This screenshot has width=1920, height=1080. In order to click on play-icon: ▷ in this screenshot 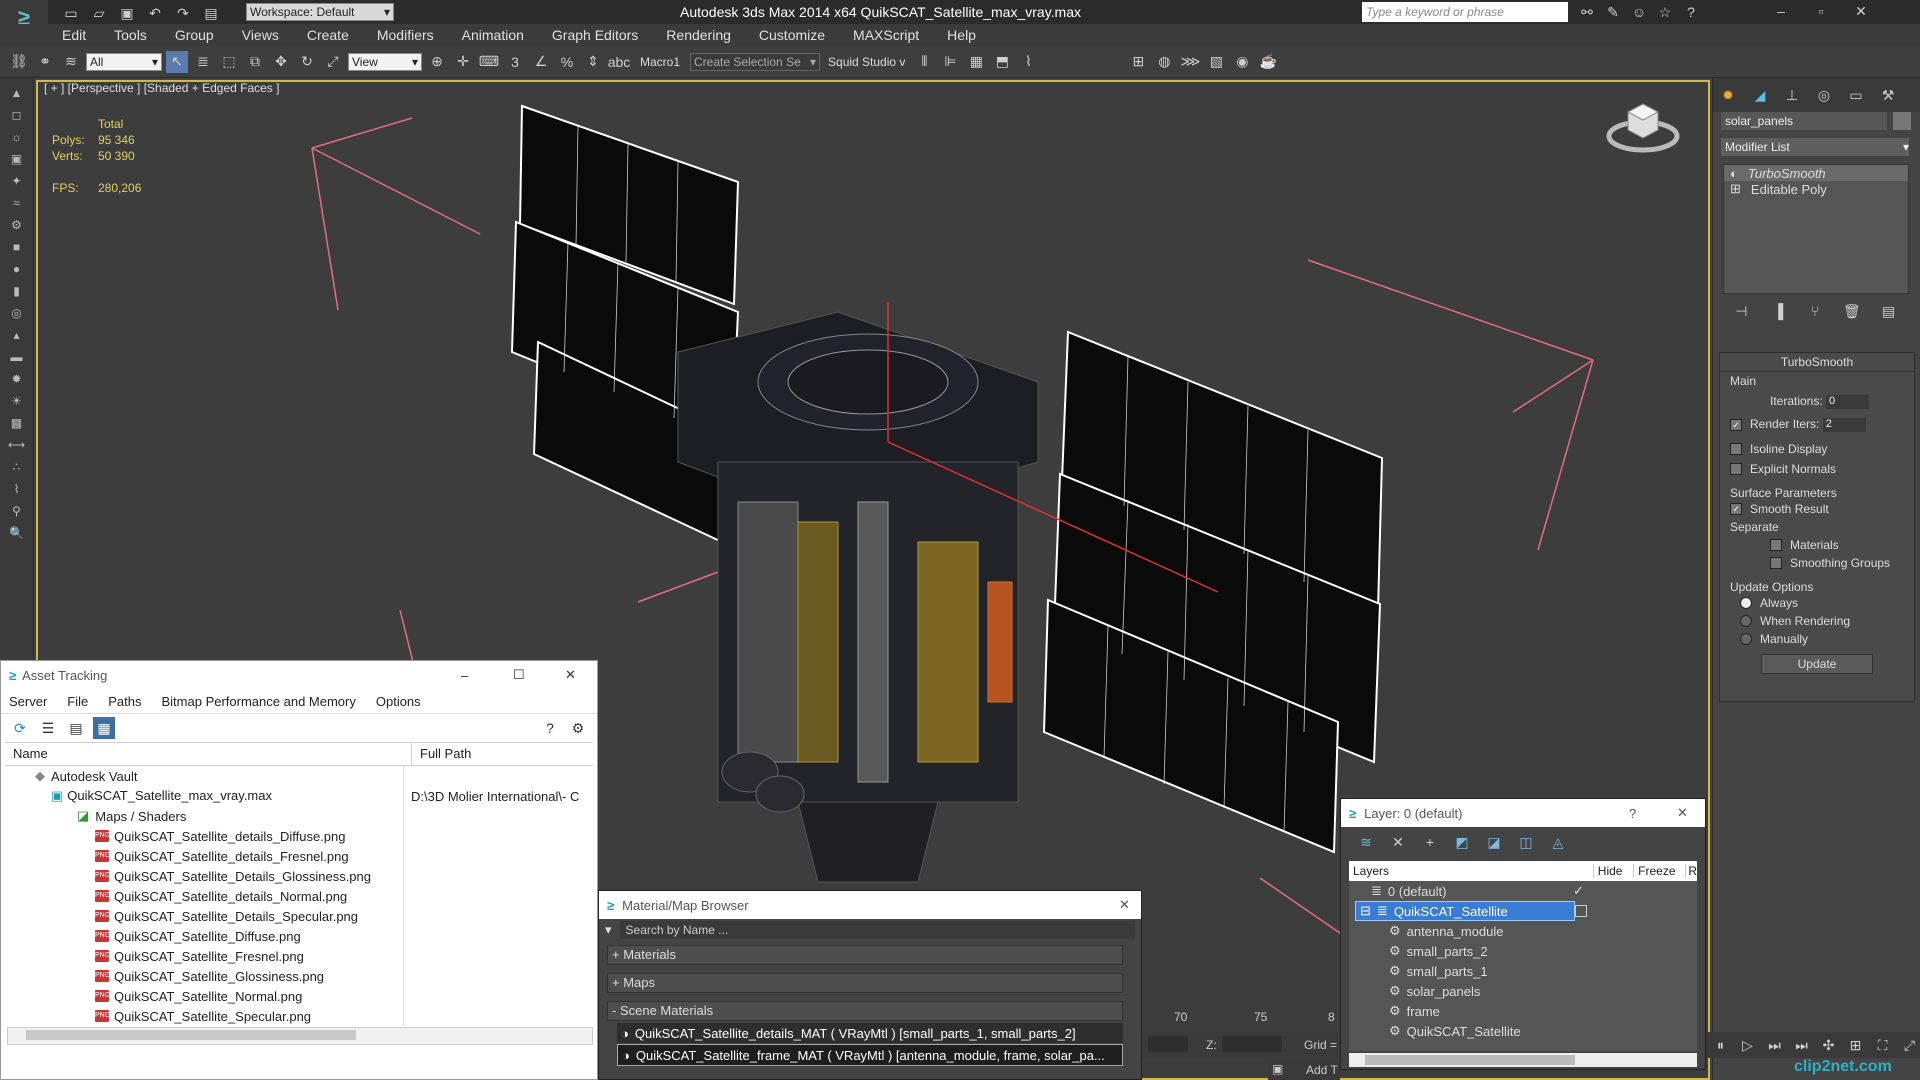, I will do `click(1747, 1045)`.